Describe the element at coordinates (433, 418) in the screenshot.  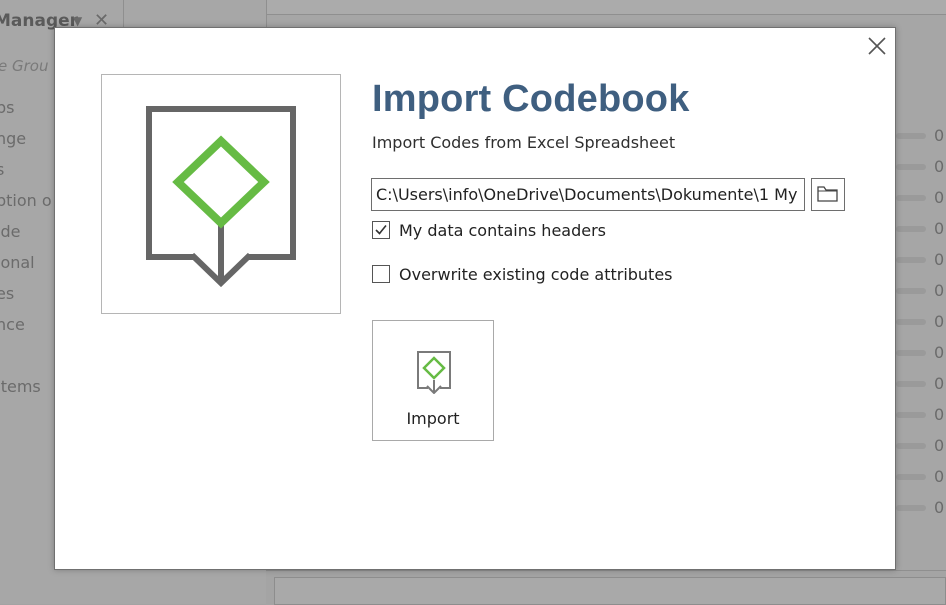
I see `import-button-label: Import` at that location.